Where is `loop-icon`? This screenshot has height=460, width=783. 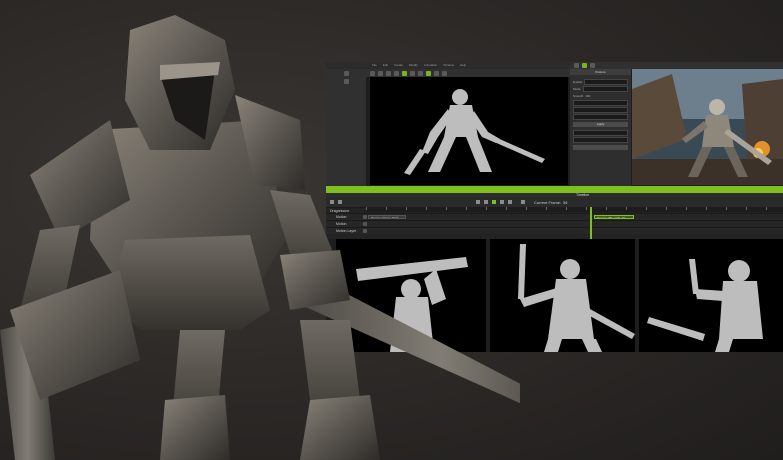
loop-icon is located at coordinates (523, 202).